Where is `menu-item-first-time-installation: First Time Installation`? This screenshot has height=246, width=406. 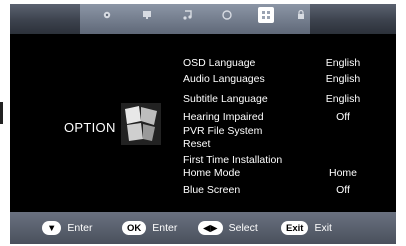
menu-item-first-time-installation: First Time Installation is located at coordinates (278, 160).